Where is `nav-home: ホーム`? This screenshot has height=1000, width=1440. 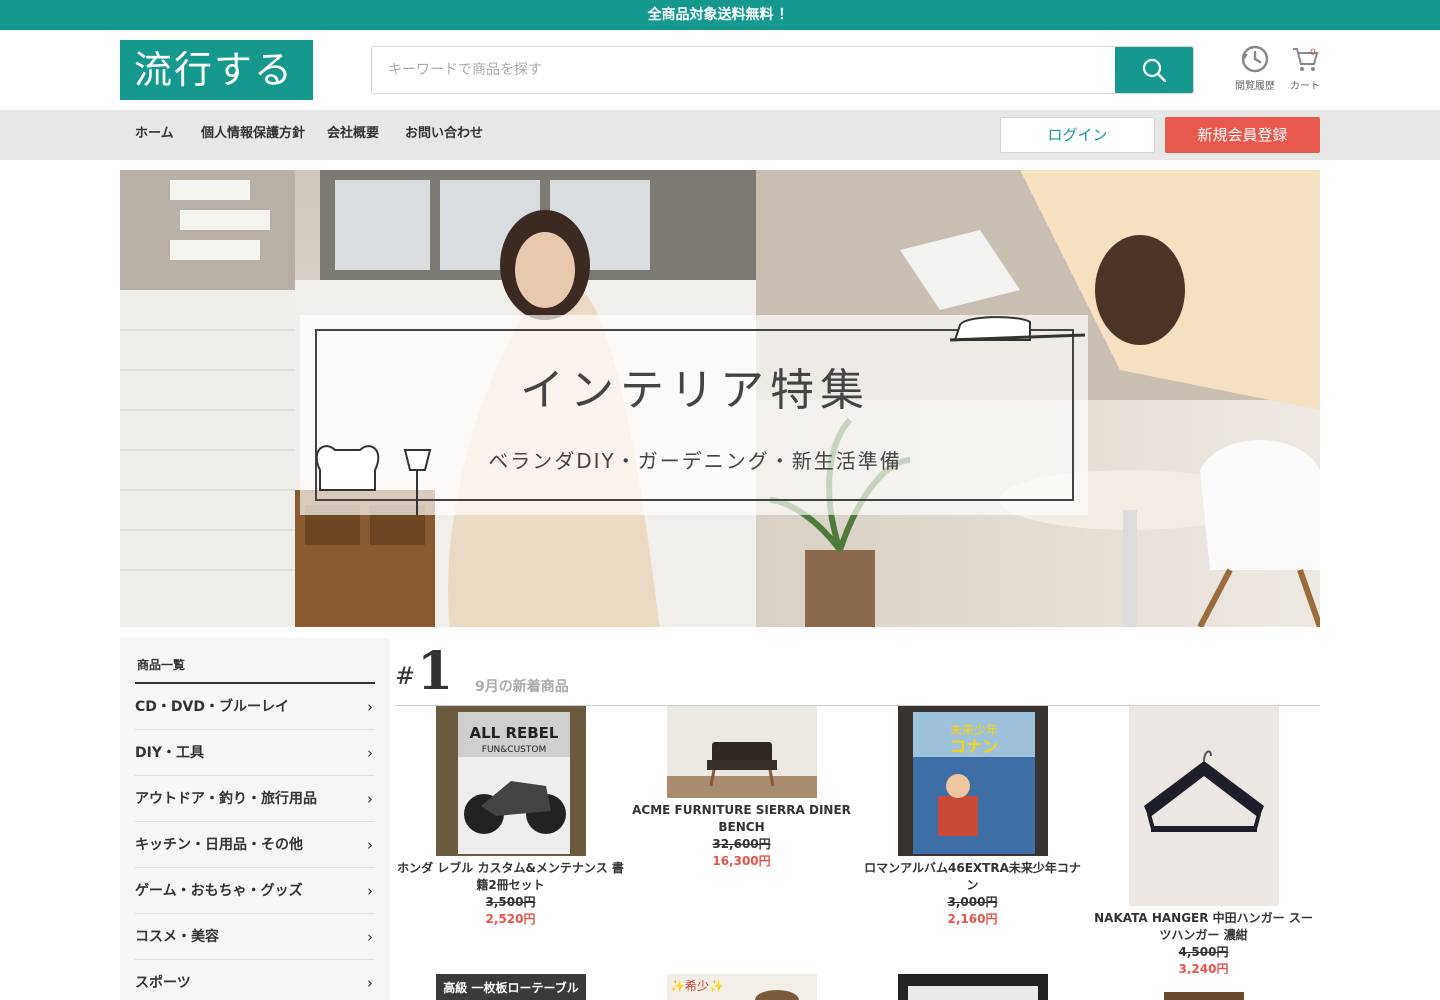 nav-home: ホーム is located at coordinates (154, 135).